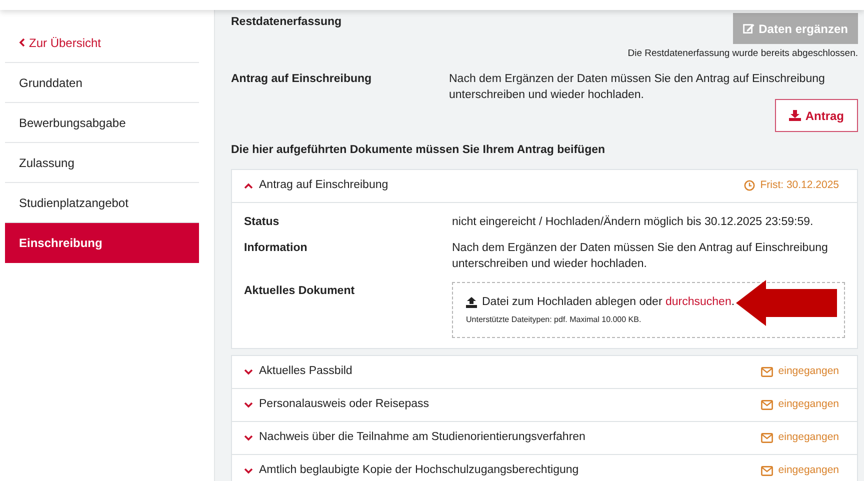 The height and width of the screenshot is (481, 864). I want to click on document-status: Frist: 30.12.2025, so click(791, 186).